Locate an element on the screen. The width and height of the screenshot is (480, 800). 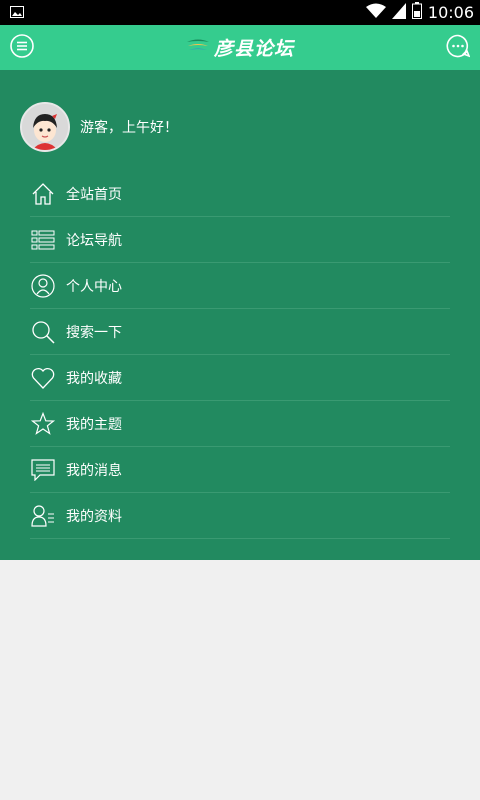
user-header: 游客，上午好！ is located at coordinates (99, 127).